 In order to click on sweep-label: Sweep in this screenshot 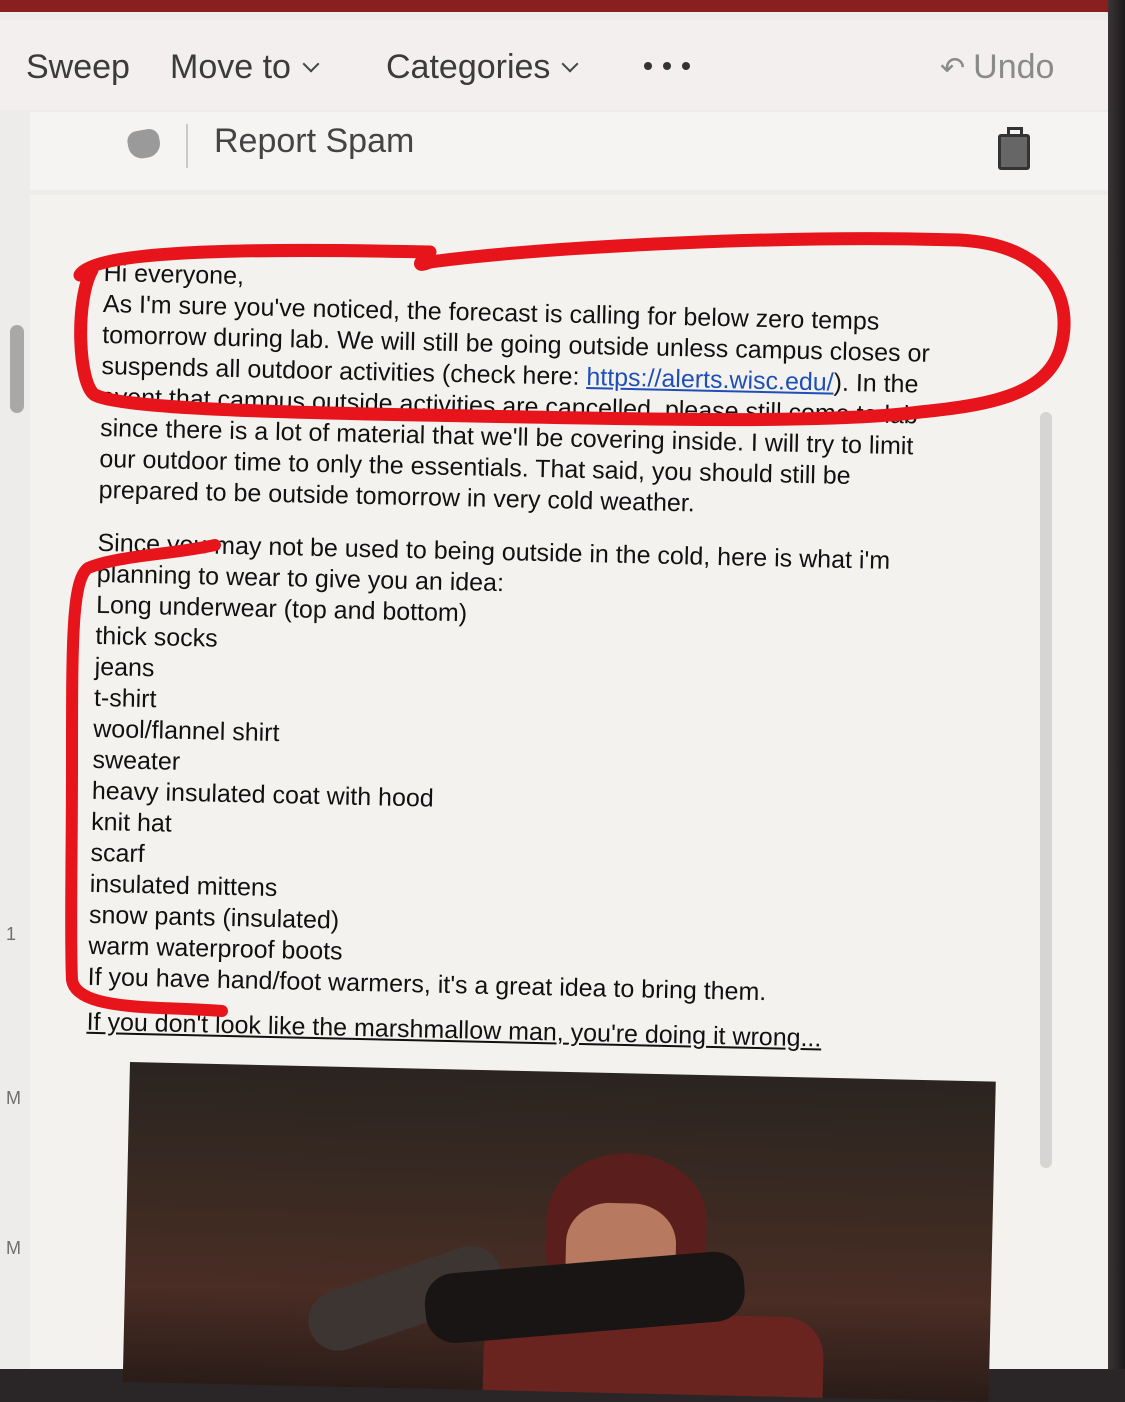, I will do `click(78, 67)`.